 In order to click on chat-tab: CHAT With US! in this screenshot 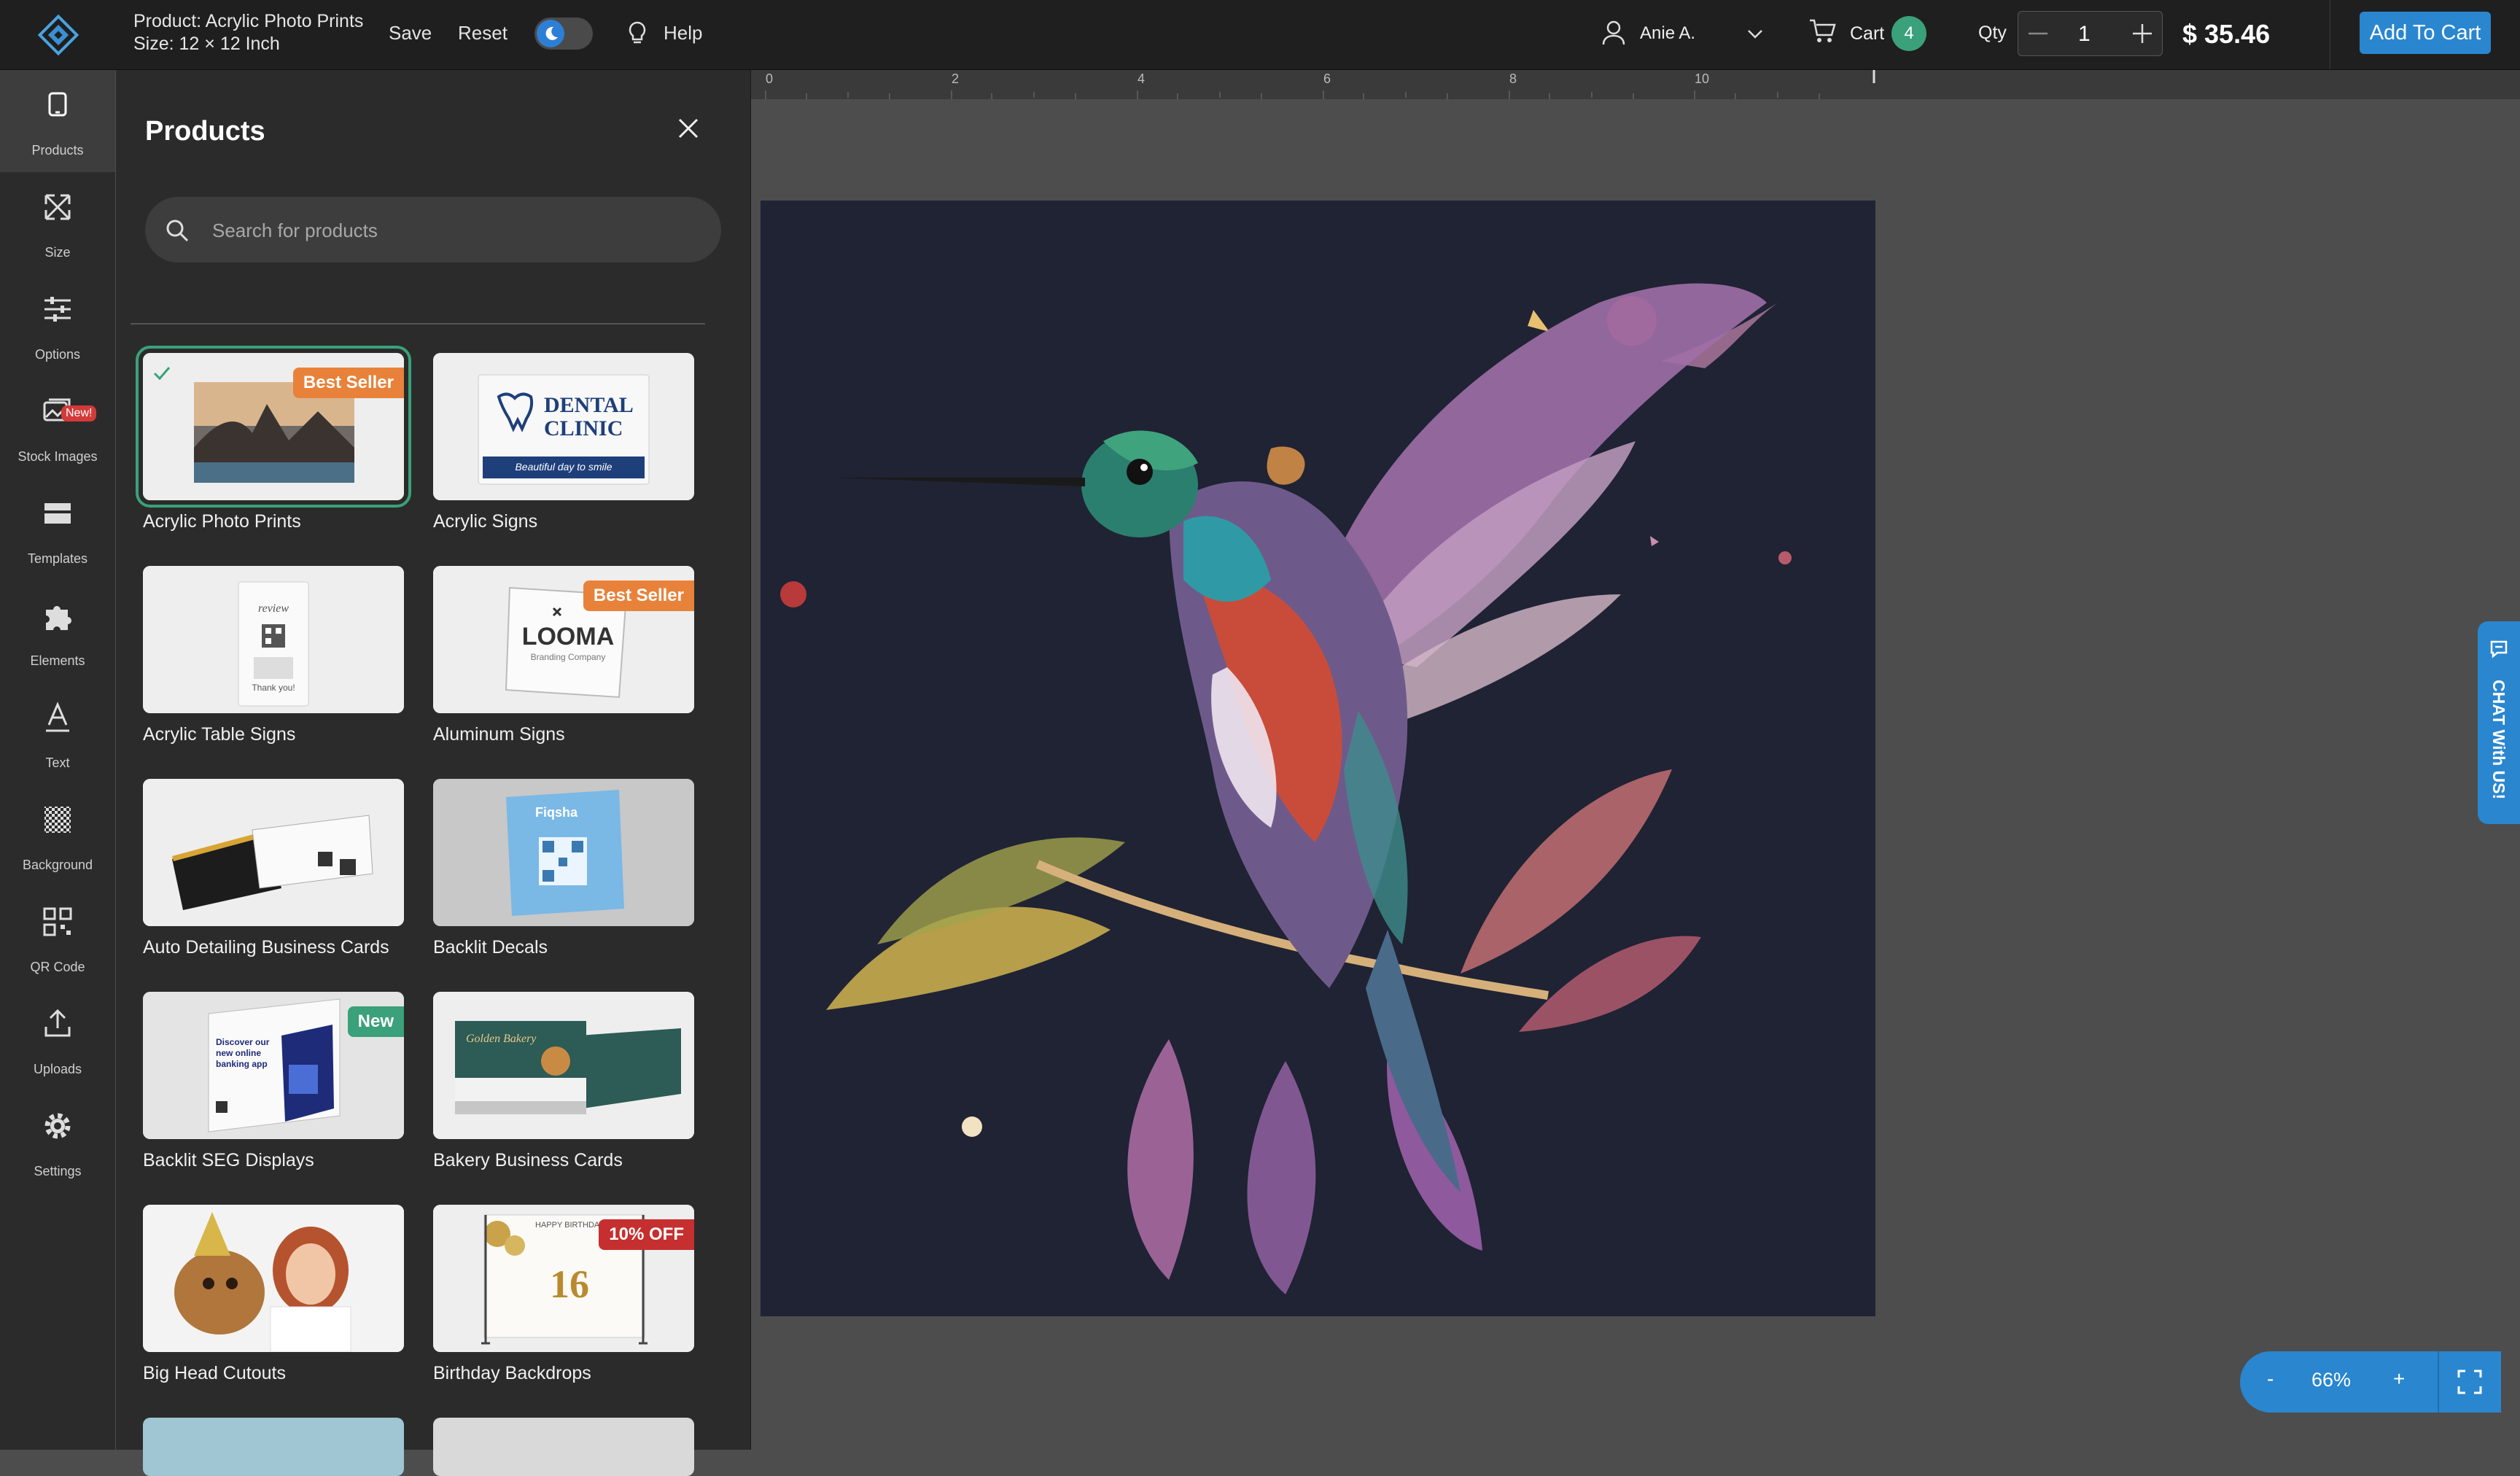, I will do `click(2499, 722)`.